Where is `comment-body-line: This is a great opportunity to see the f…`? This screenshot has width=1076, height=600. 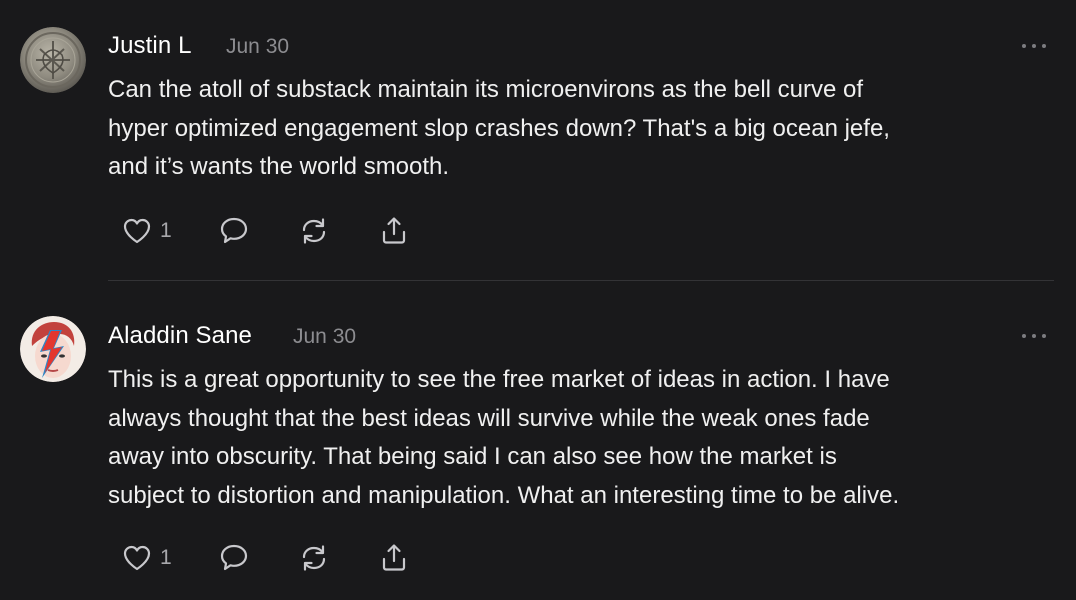 comment-body-line: This is a great opportunity to see the f… is located at coordinates (499, 379).